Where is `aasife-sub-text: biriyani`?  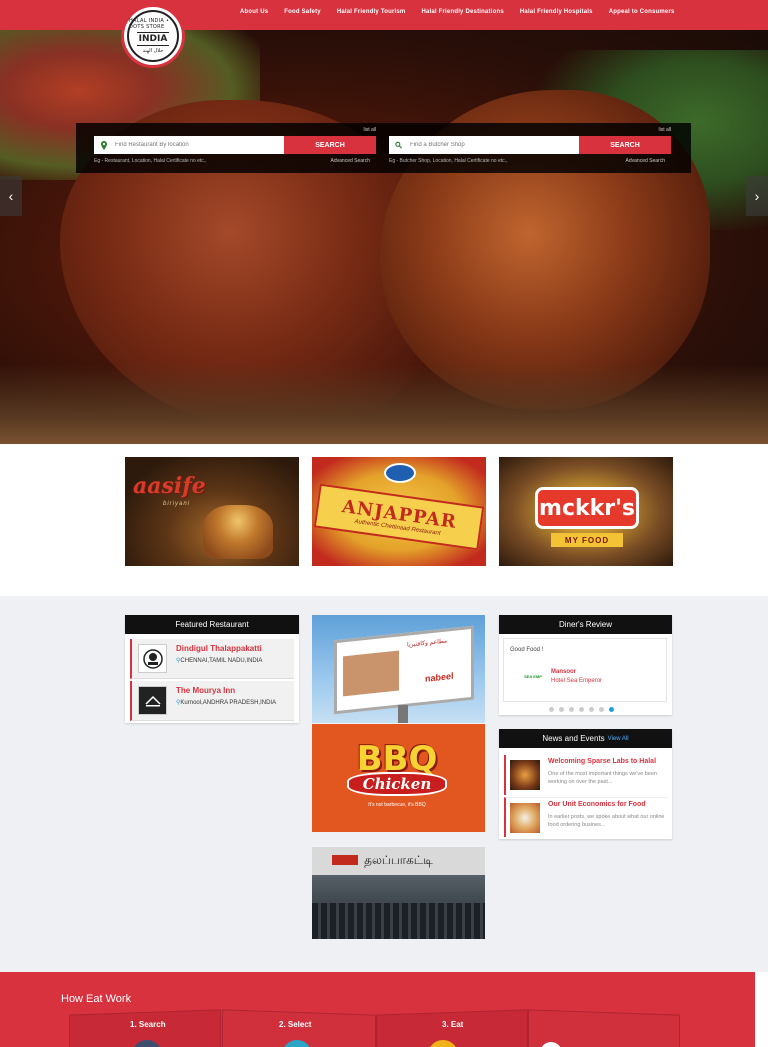
aasife-sub-text: biriyani is located at coordinates (177, 504).